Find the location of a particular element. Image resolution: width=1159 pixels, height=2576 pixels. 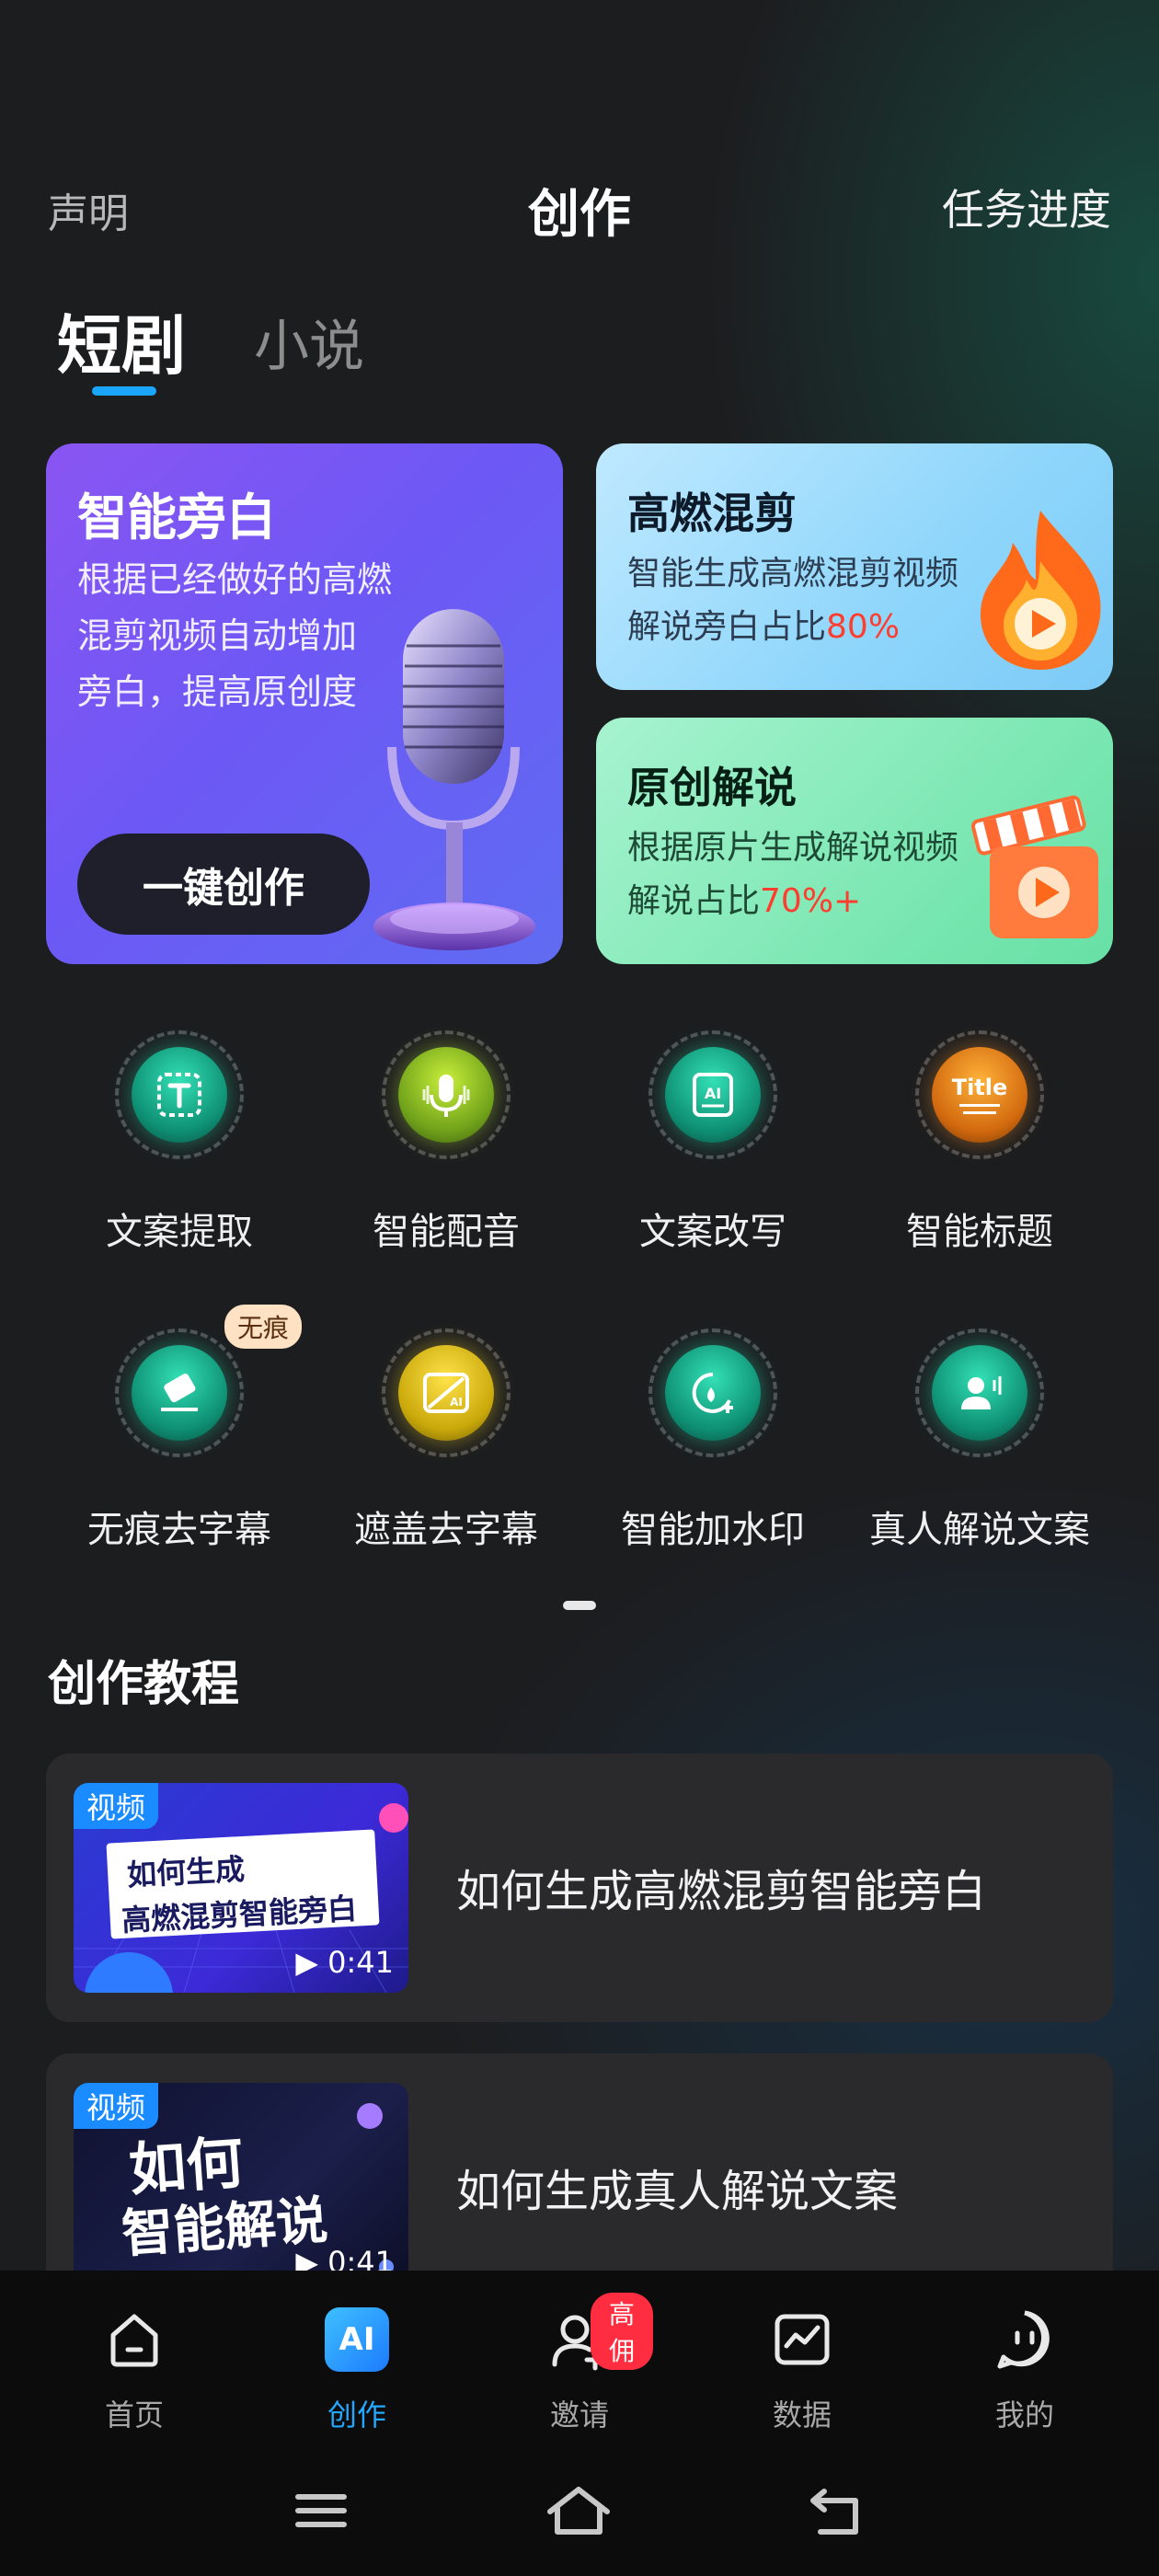

ai-icon: AI is located at coordinates (357, 2339).